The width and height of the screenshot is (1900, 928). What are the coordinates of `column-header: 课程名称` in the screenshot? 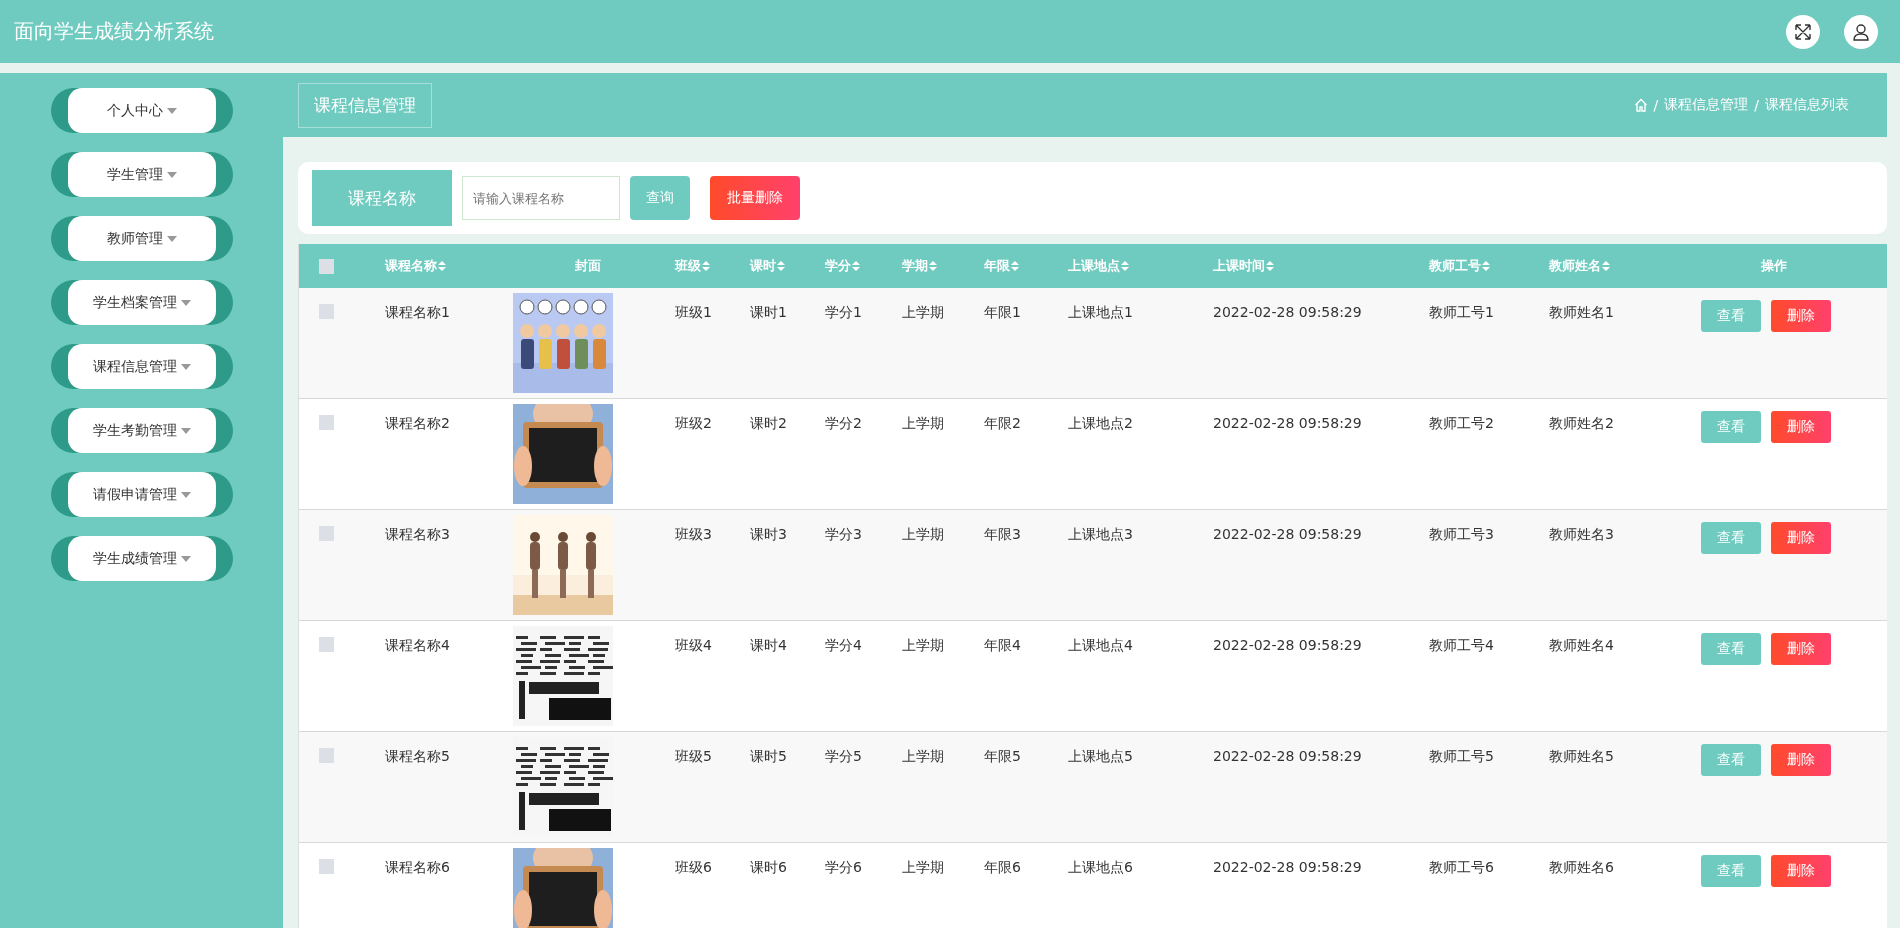 It's located at (415, 266).